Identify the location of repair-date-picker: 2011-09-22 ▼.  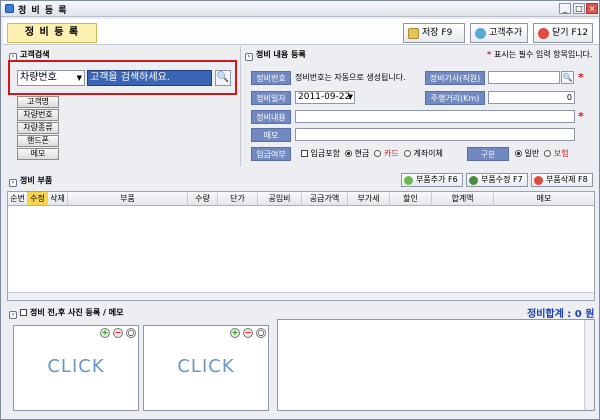
(325, 97).